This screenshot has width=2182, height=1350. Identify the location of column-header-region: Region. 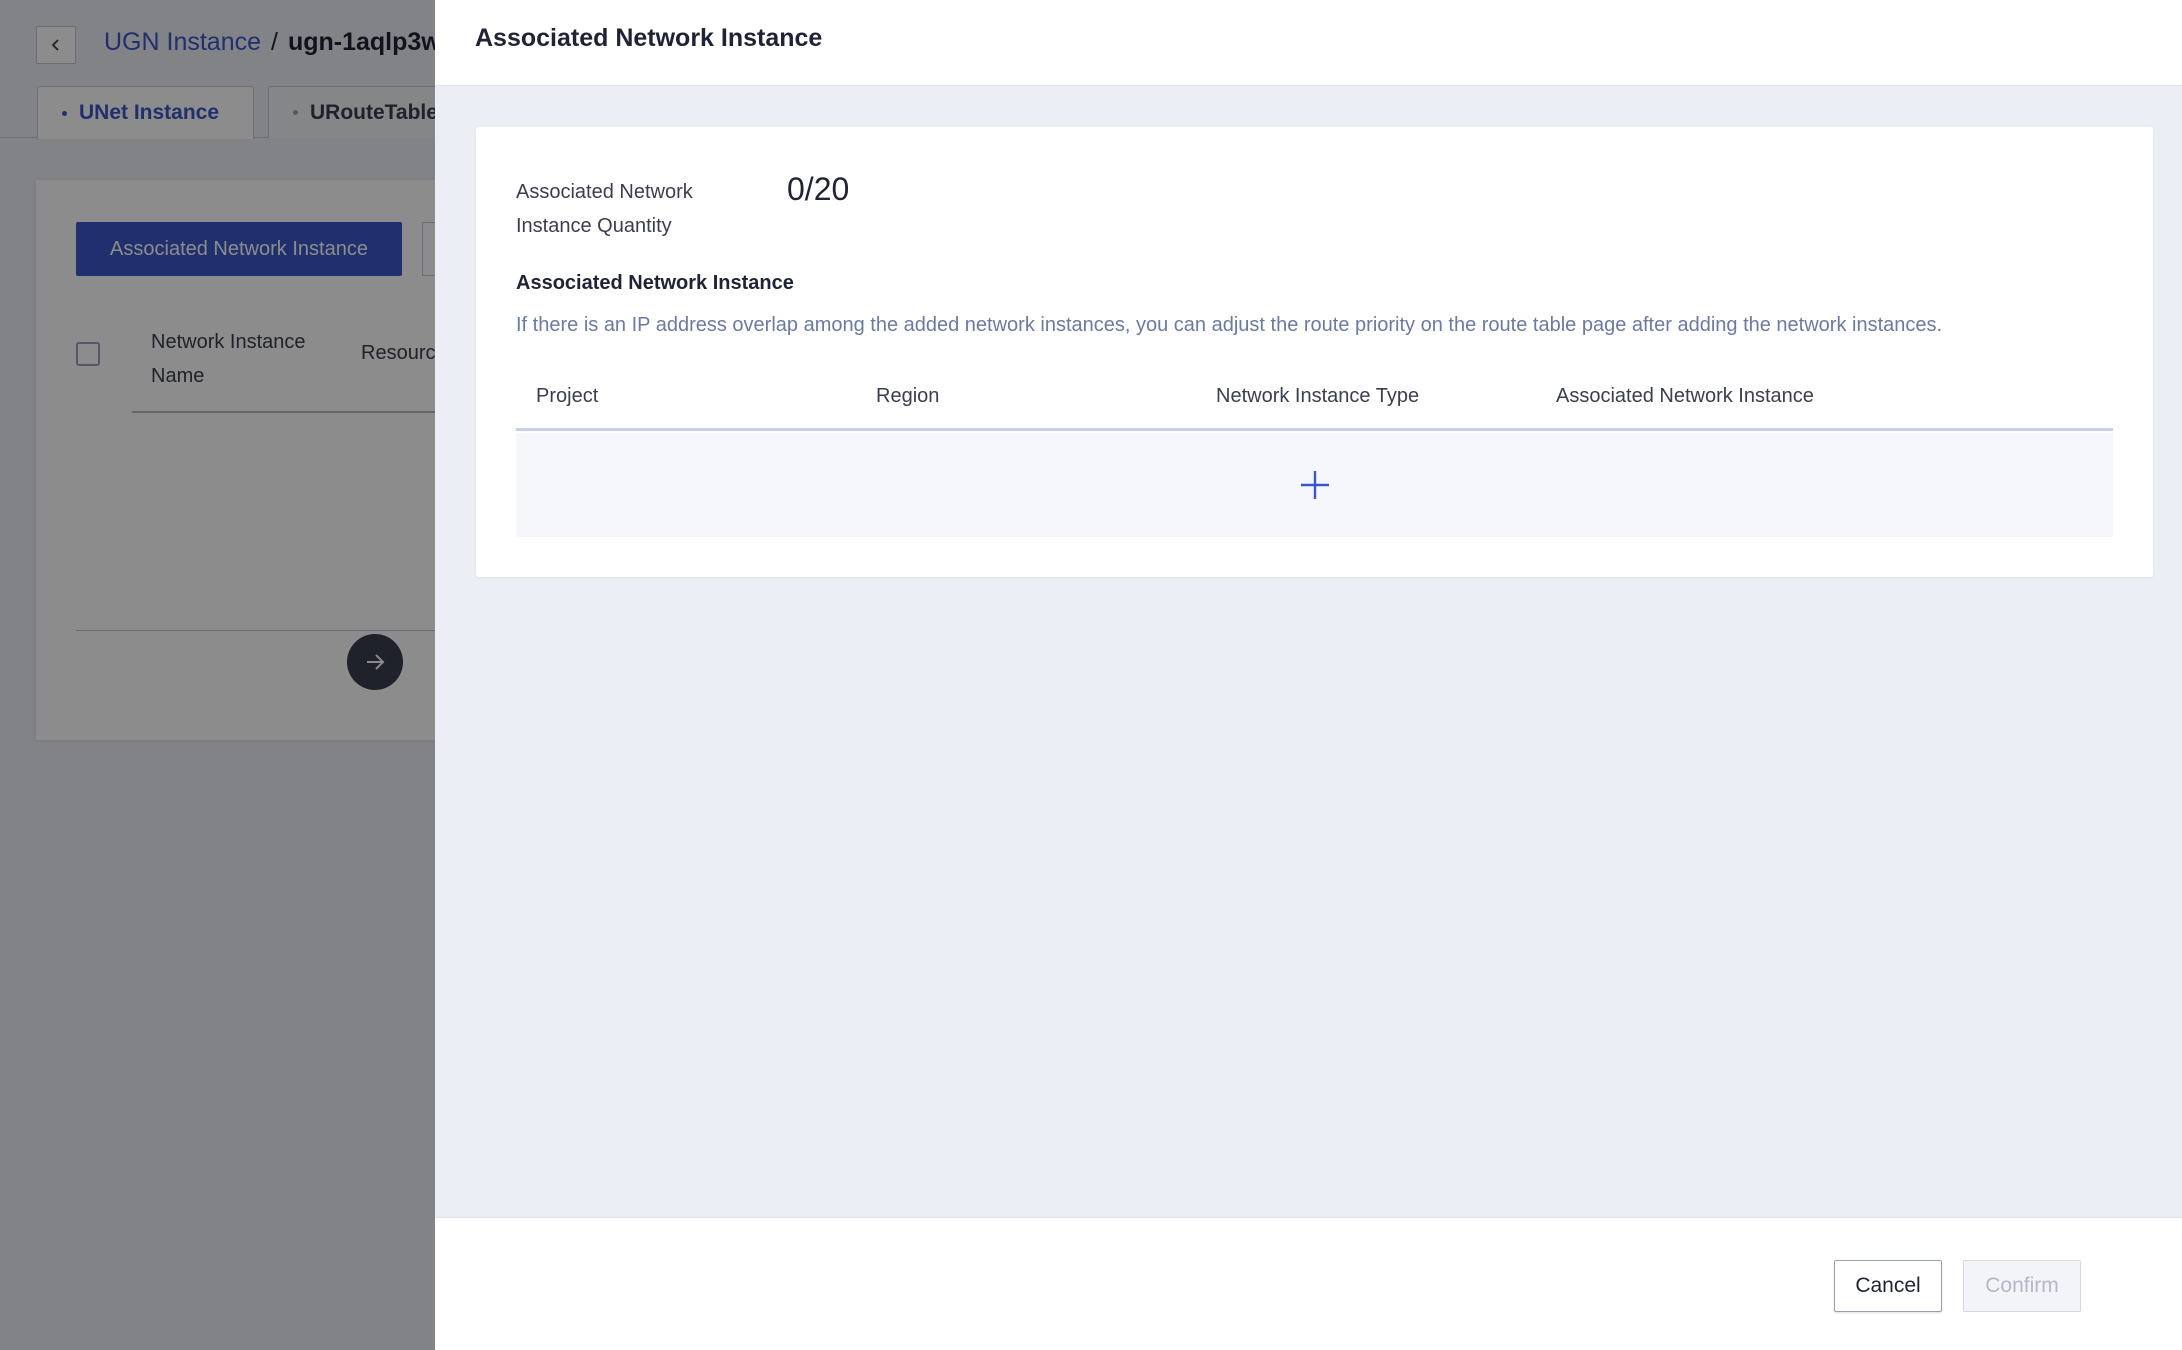
(908, 396).